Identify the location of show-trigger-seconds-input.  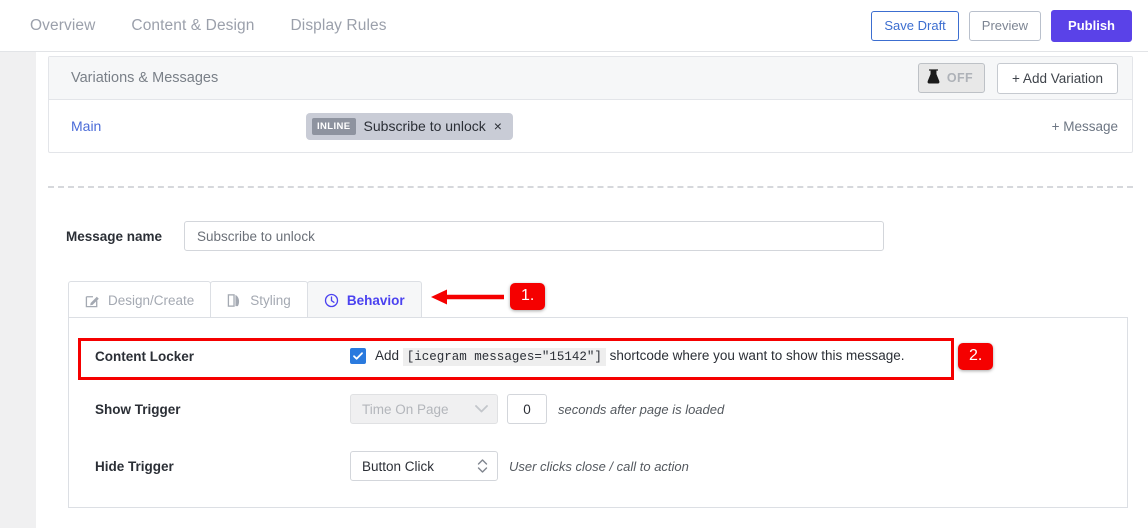
(527, 409).